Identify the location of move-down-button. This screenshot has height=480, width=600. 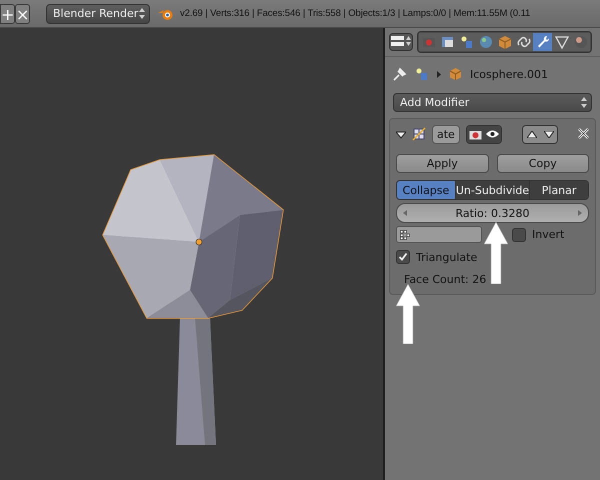
(548, 134).